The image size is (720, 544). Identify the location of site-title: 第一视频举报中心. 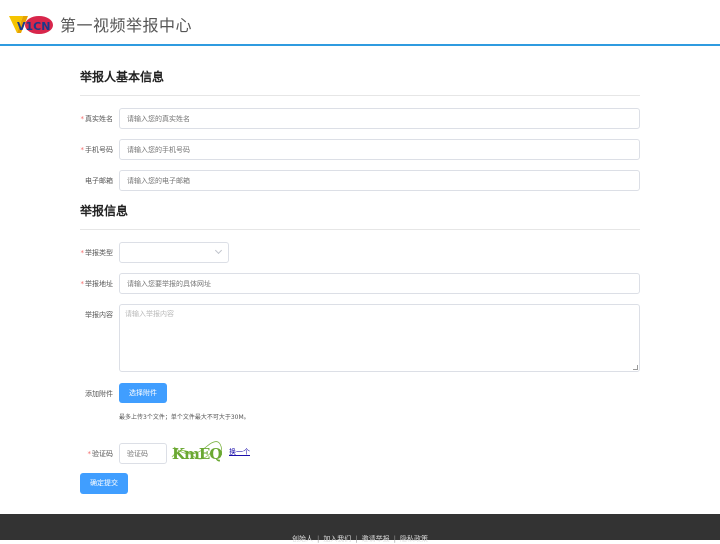
(126, 25).